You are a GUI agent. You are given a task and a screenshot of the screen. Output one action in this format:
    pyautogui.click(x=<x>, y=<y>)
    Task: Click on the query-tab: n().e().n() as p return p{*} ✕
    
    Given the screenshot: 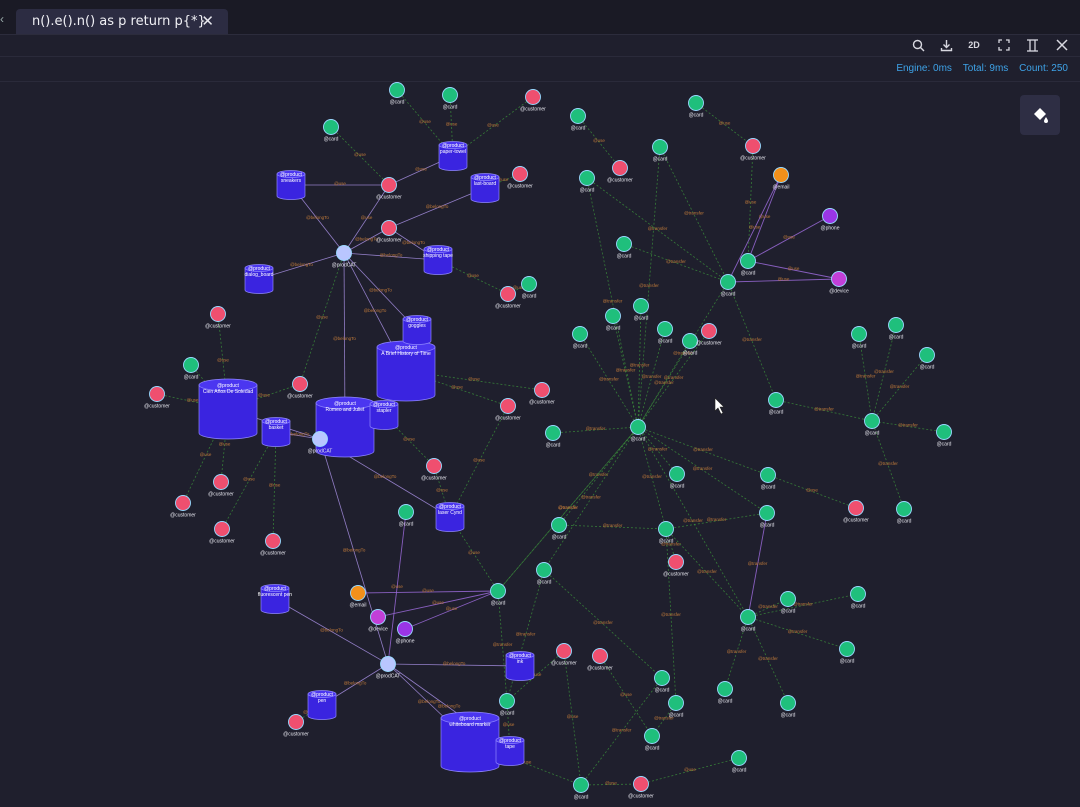 What is the action you would take?
    pyautogui.click(x=122, y=21)
    